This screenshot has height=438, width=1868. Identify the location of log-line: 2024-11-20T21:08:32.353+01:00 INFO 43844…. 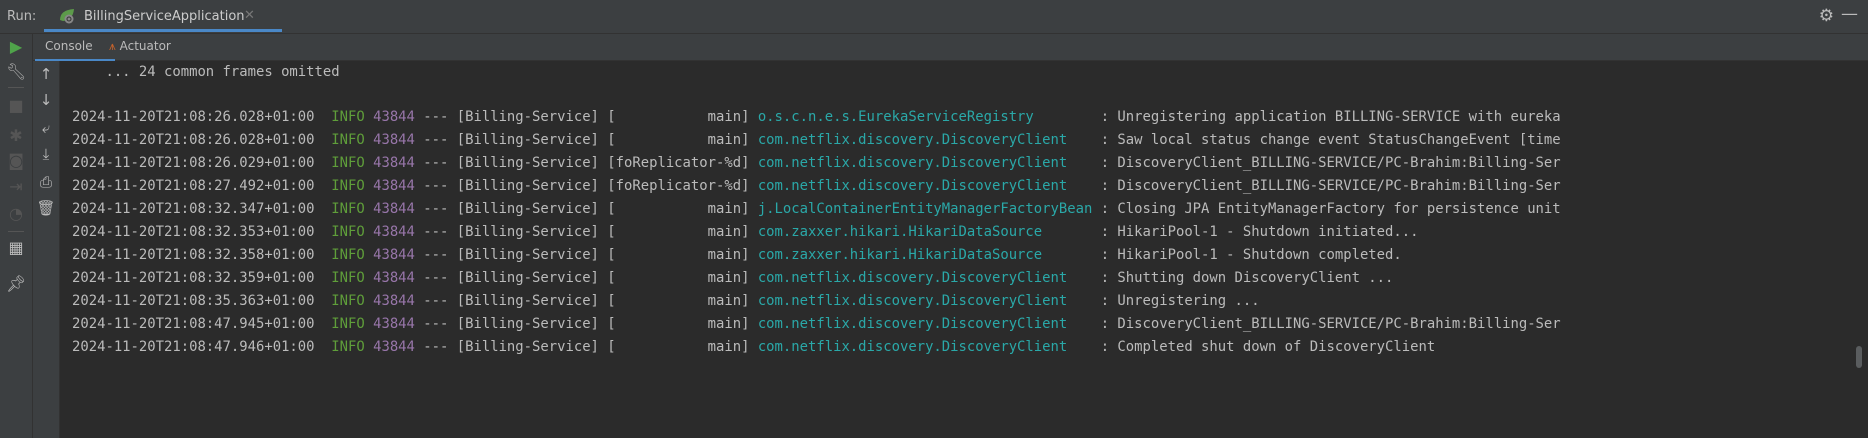
(745, 232).